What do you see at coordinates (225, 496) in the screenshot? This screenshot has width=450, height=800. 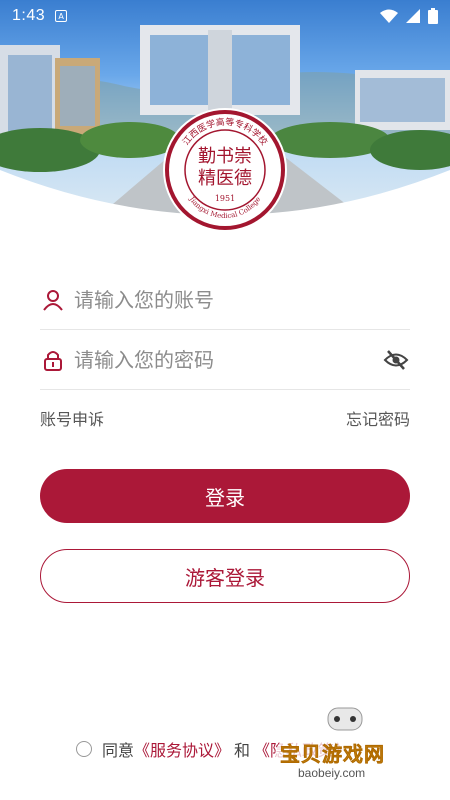 I see `login-button: 登录` at bounding box center [225, 496].